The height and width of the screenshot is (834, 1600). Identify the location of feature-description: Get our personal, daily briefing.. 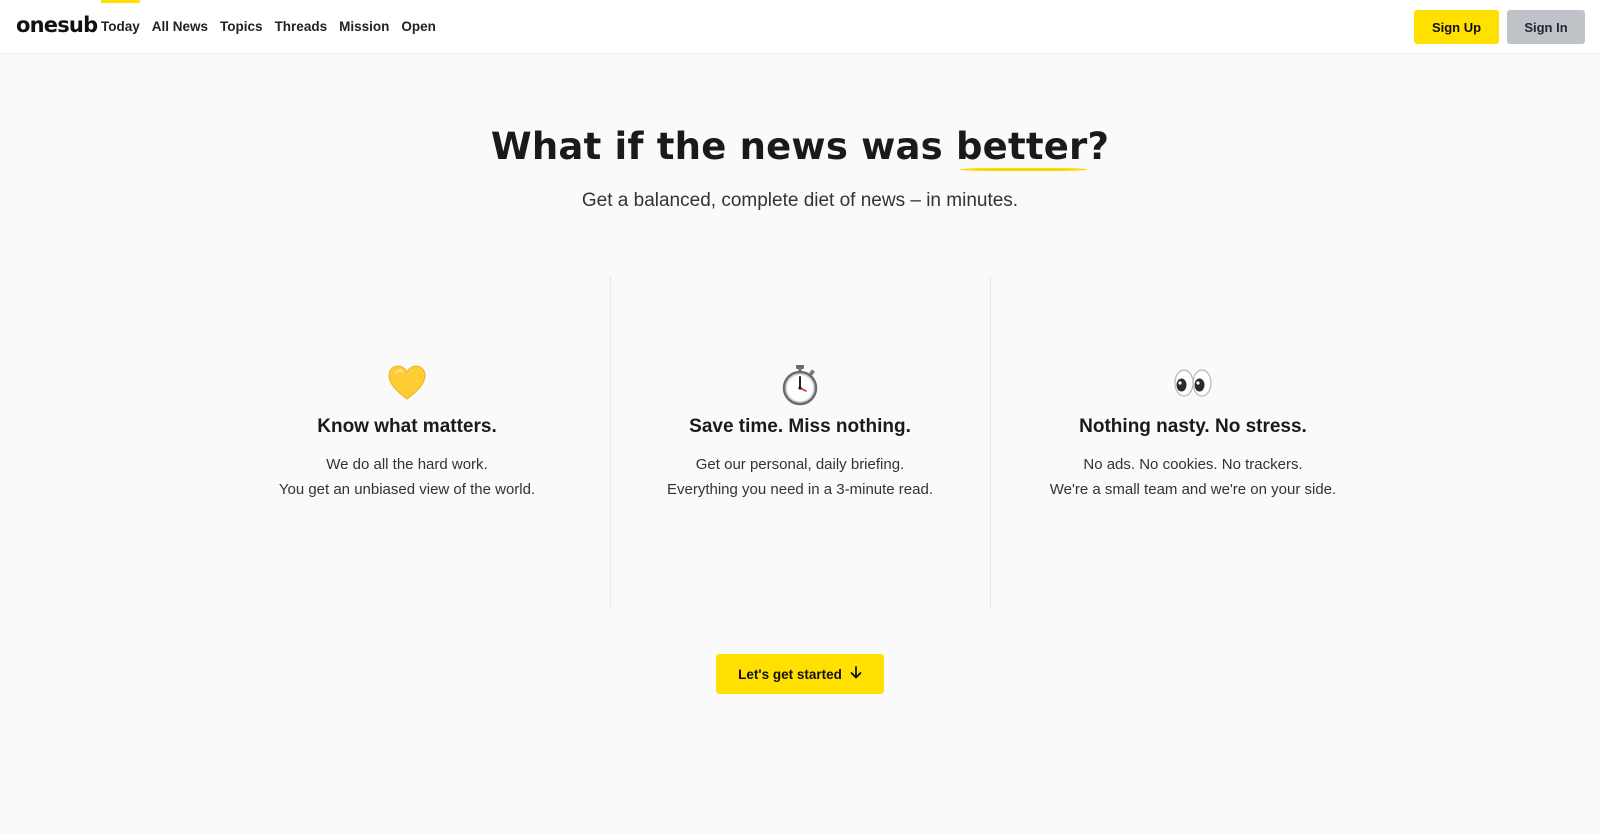
(800, 464).